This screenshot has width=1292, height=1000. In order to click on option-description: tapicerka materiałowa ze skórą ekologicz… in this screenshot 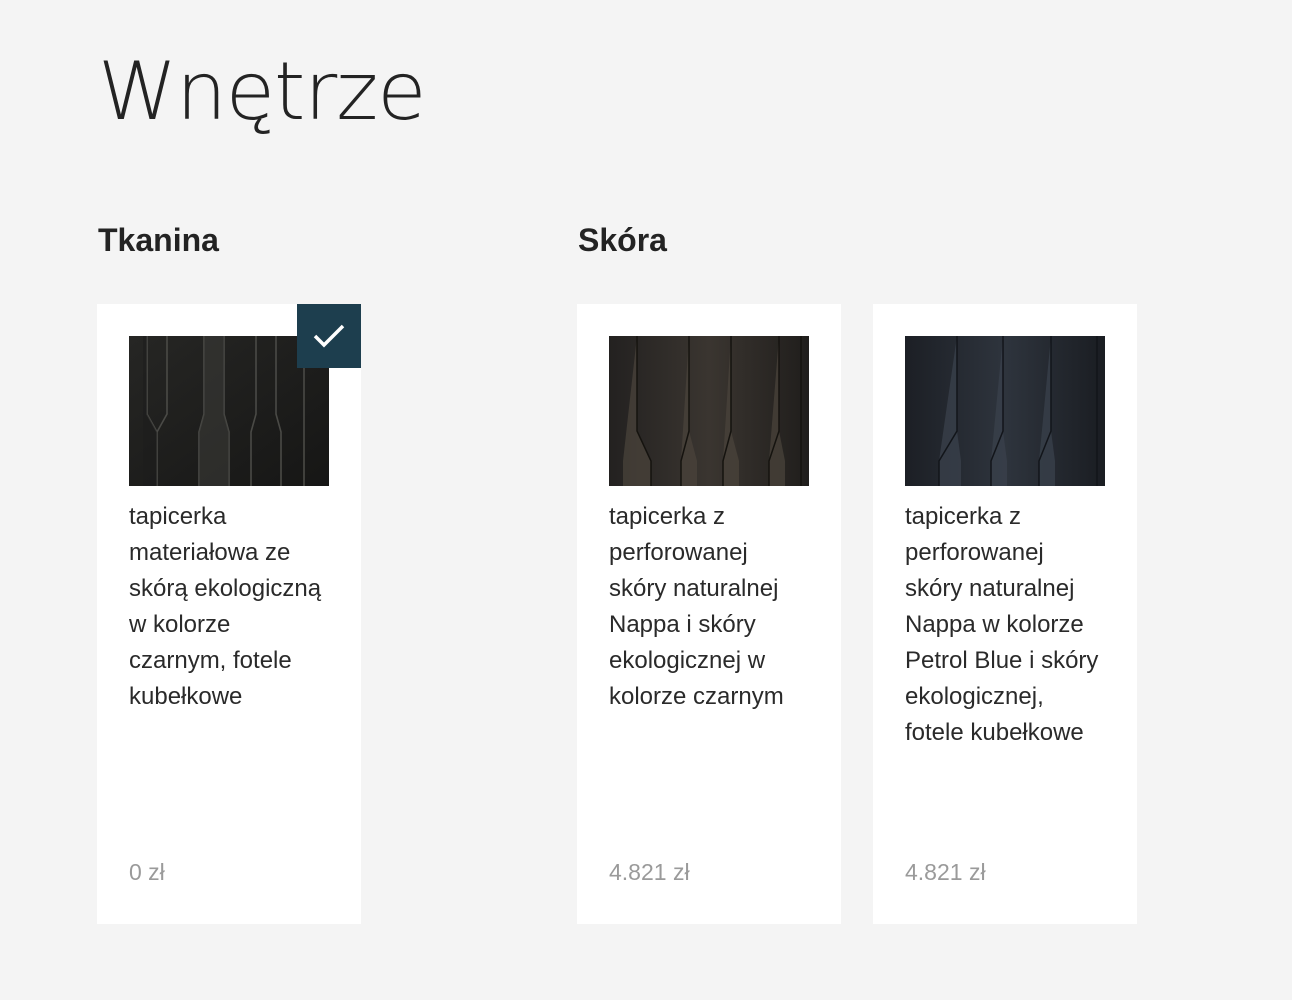, I will do `click(225, 606)`.